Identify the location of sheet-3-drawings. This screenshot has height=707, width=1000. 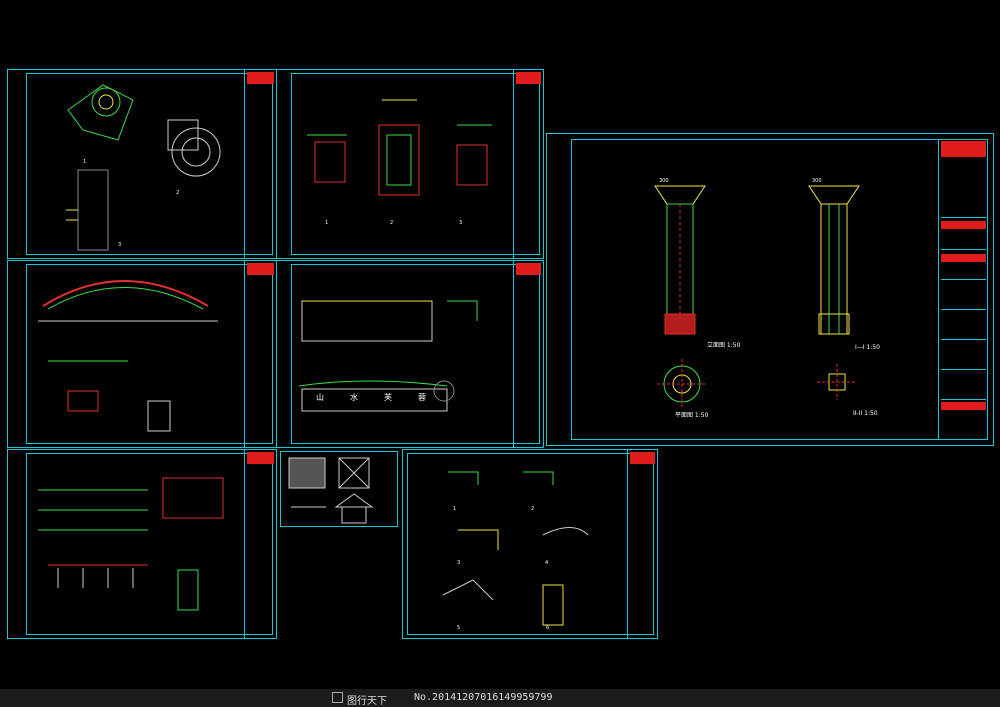
(128, 356).